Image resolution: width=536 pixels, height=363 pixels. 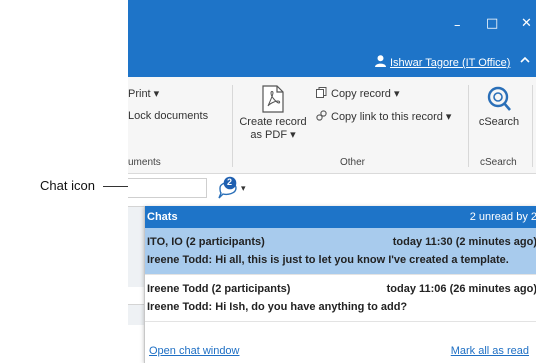 I want to click on group-label-other: Other, so click(x=353, y=162).